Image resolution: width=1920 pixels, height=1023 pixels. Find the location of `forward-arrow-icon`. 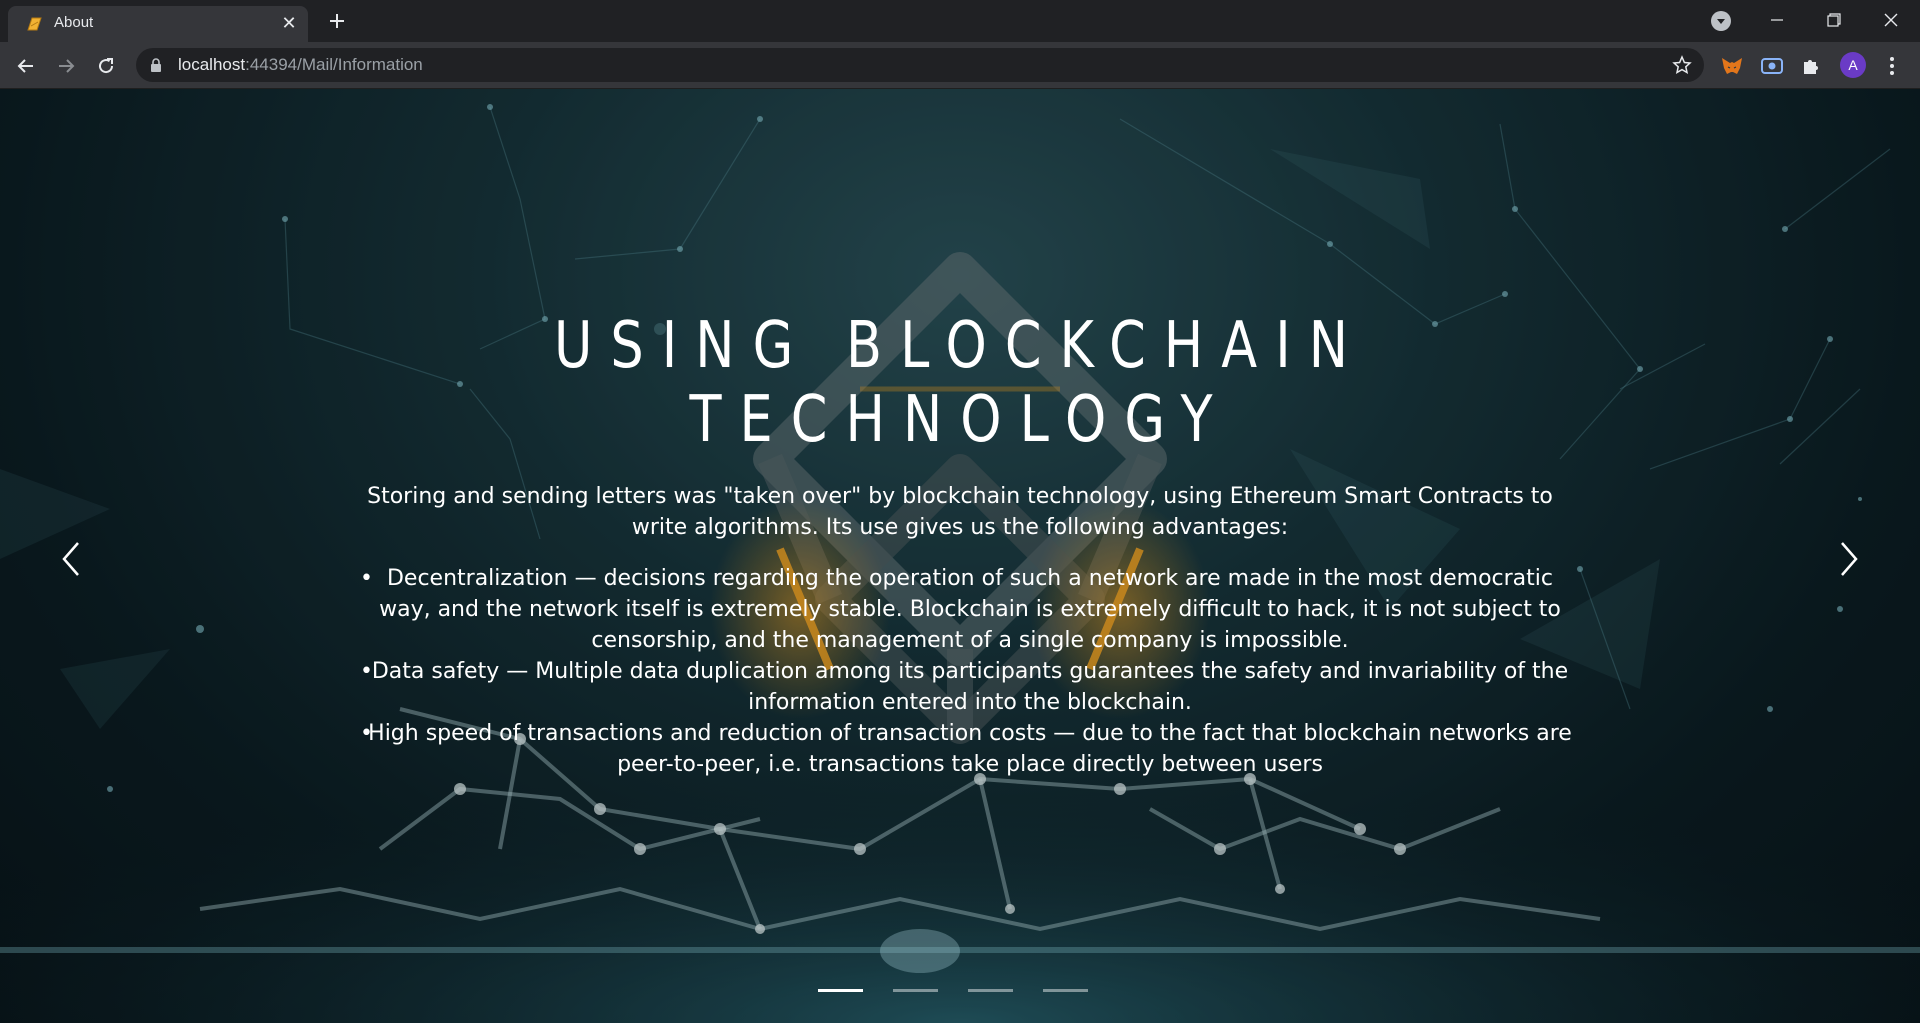

forward-arrow-icon is located at coordinates (66, 66).